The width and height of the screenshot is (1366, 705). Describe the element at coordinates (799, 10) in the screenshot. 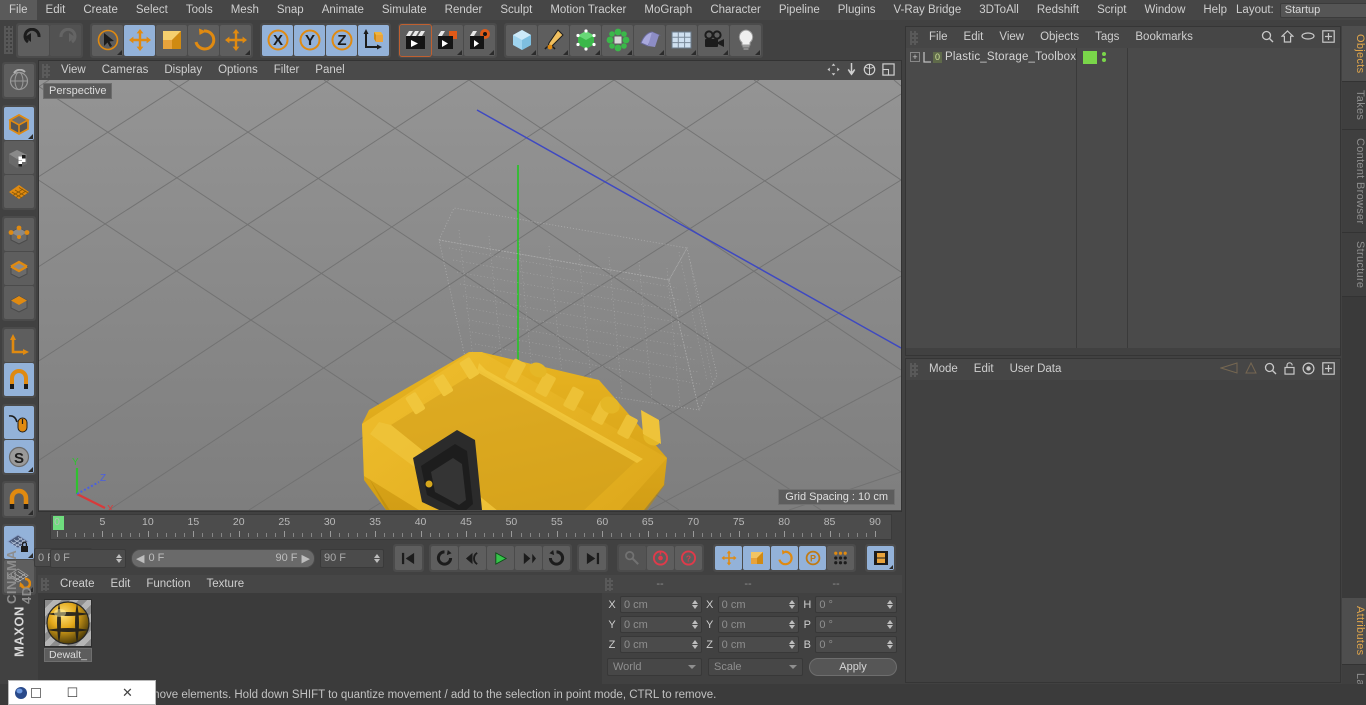

I see `menu-pipeline: Pipeline` at that location.